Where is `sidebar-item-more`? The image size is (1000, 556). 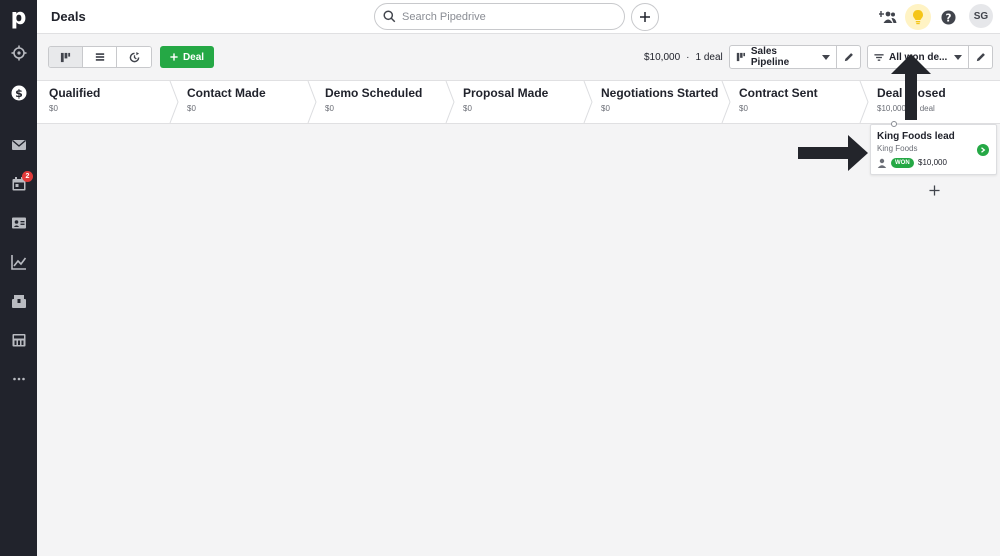 sidebar-item-more is located at coordinates (18, 379).